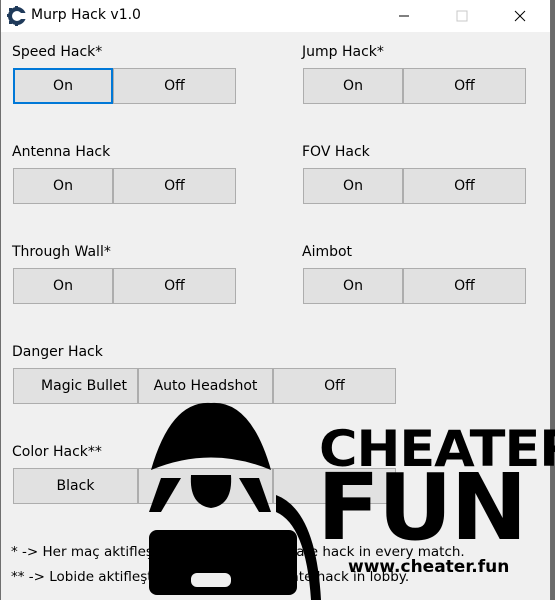 This screenshot has height=600, width=555. What do you see at coordinates (86, 15) in the screenshot?
I see `window-title: Murp Hack v1.0` at bounding box center [86, 15].